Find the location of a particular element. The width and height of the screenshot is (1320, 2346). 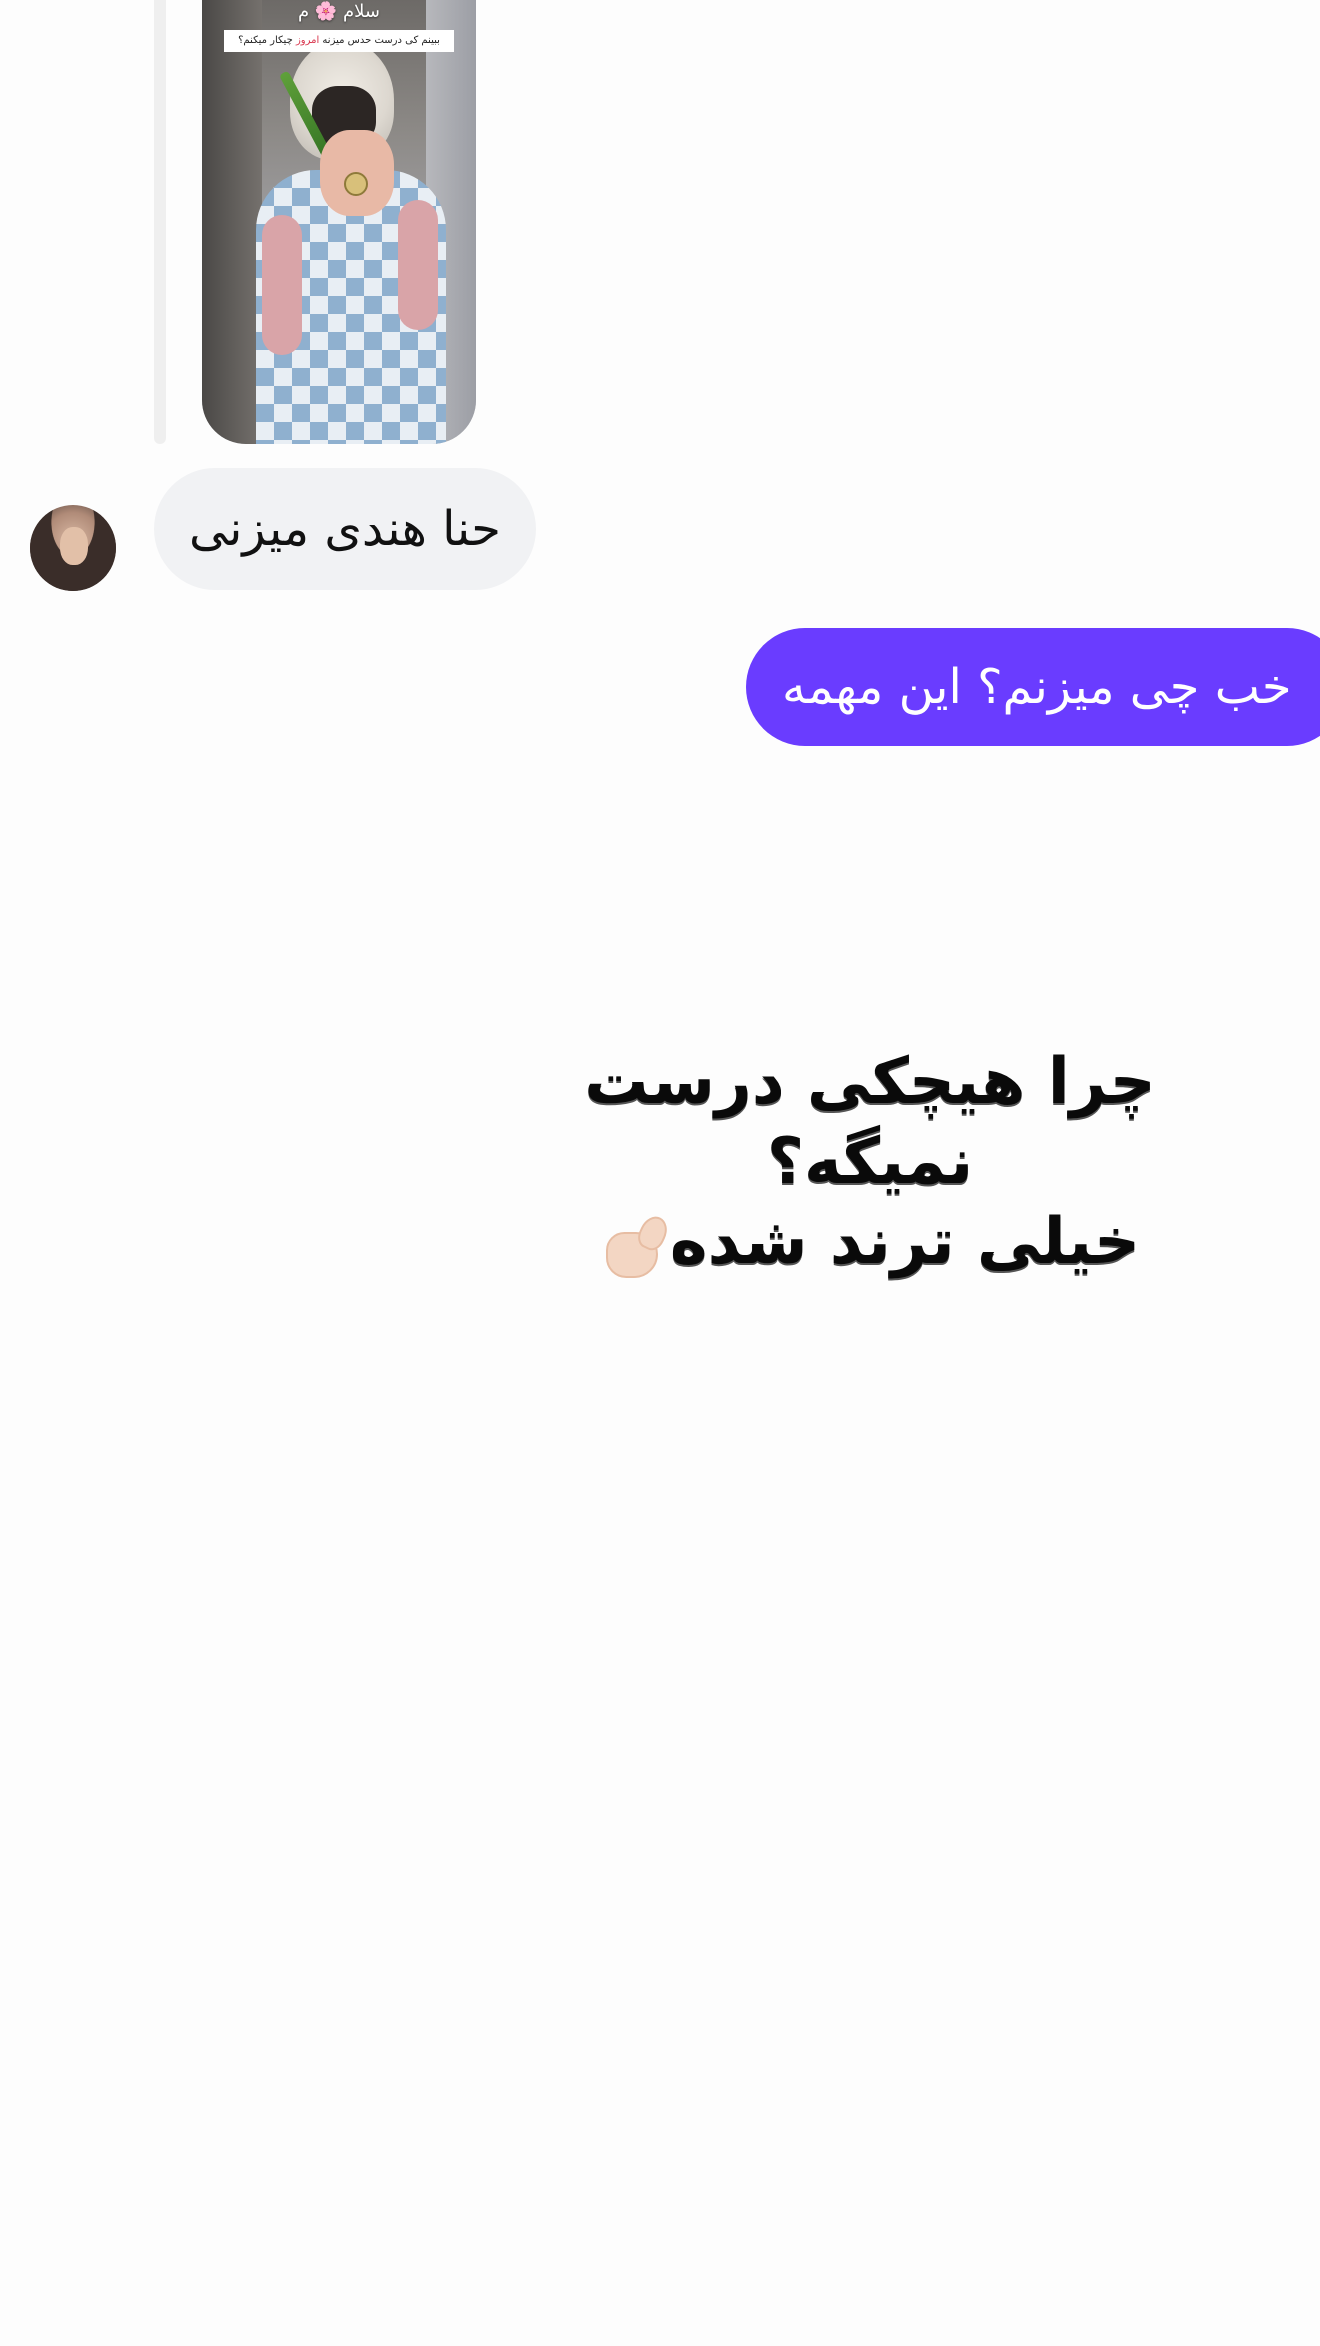

overlay-caption: چرا هیچکی درست نمیگه؟ خیلی ترند شده is located at coordinates (870, 1162).